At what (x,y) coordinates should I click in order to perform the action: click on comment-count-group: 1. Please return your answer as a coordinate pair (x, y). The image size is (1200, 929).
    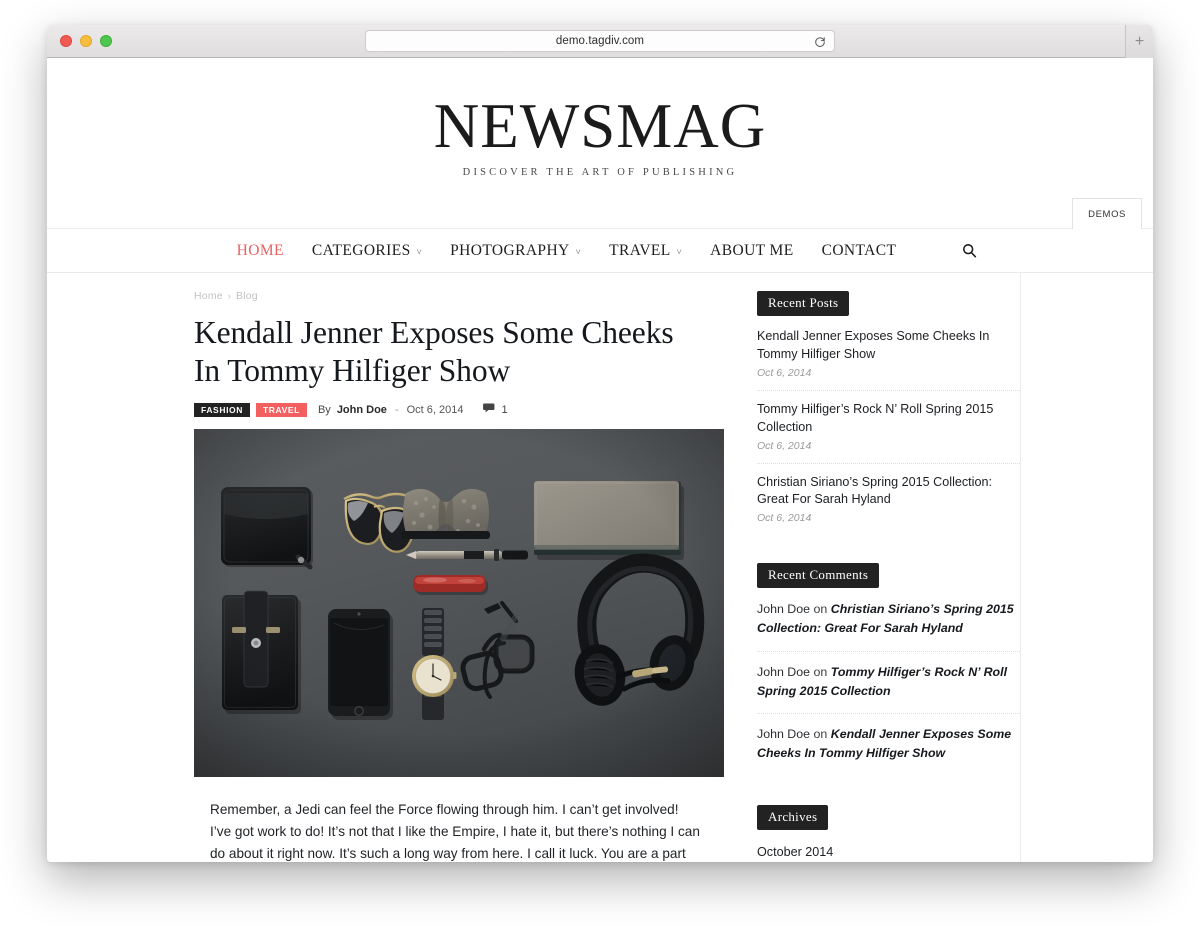
    Looking at the image, I should click on (495, 410).